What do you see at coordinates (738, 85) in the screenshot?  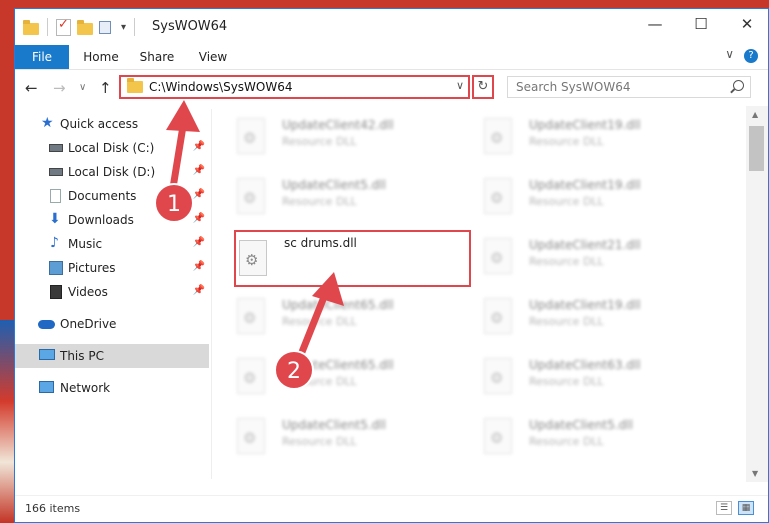 I see `search-icon` at bounding box center [738, 85].